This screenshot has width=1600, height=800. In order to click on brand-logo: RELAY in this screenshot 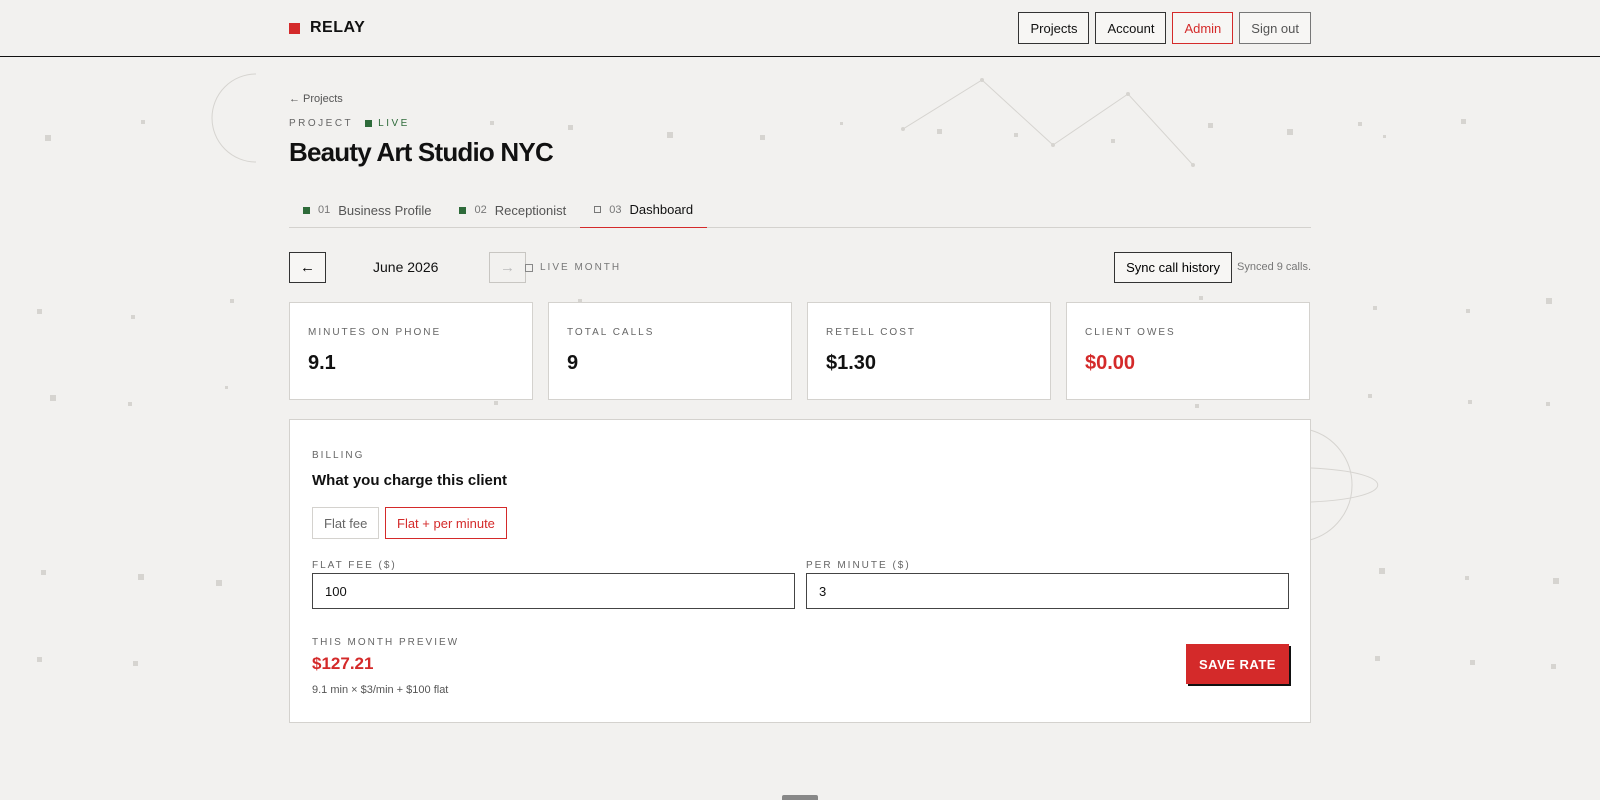, I will do `click(327, 28)`.